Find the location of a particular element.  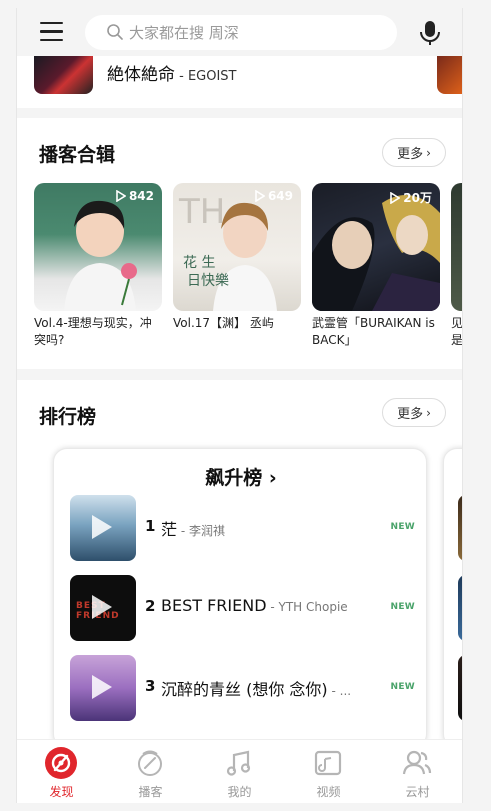

nav-item-podcast: 播客 is located at coordinates (150, 771).